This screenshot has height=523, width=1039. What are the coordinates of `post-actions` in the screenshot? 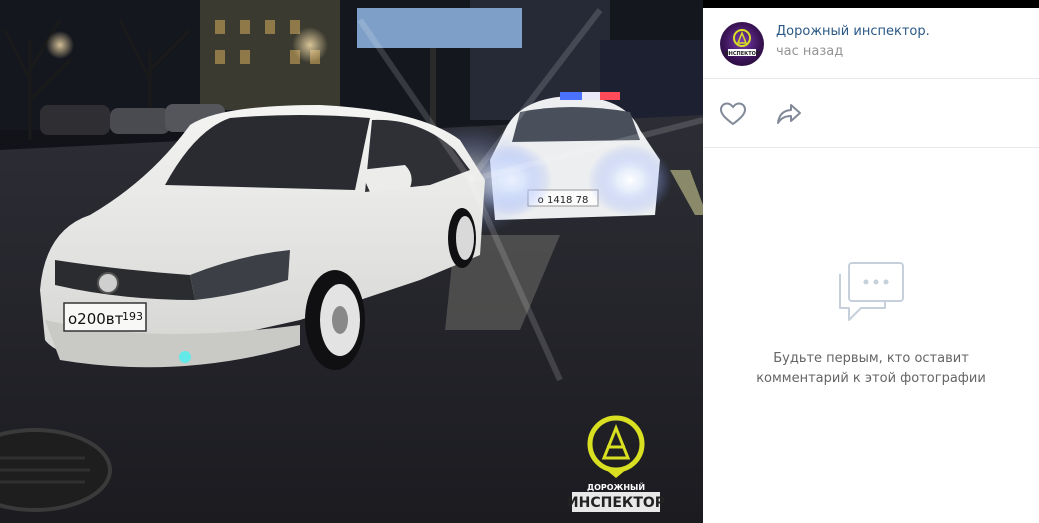 It's located at (871, 113).